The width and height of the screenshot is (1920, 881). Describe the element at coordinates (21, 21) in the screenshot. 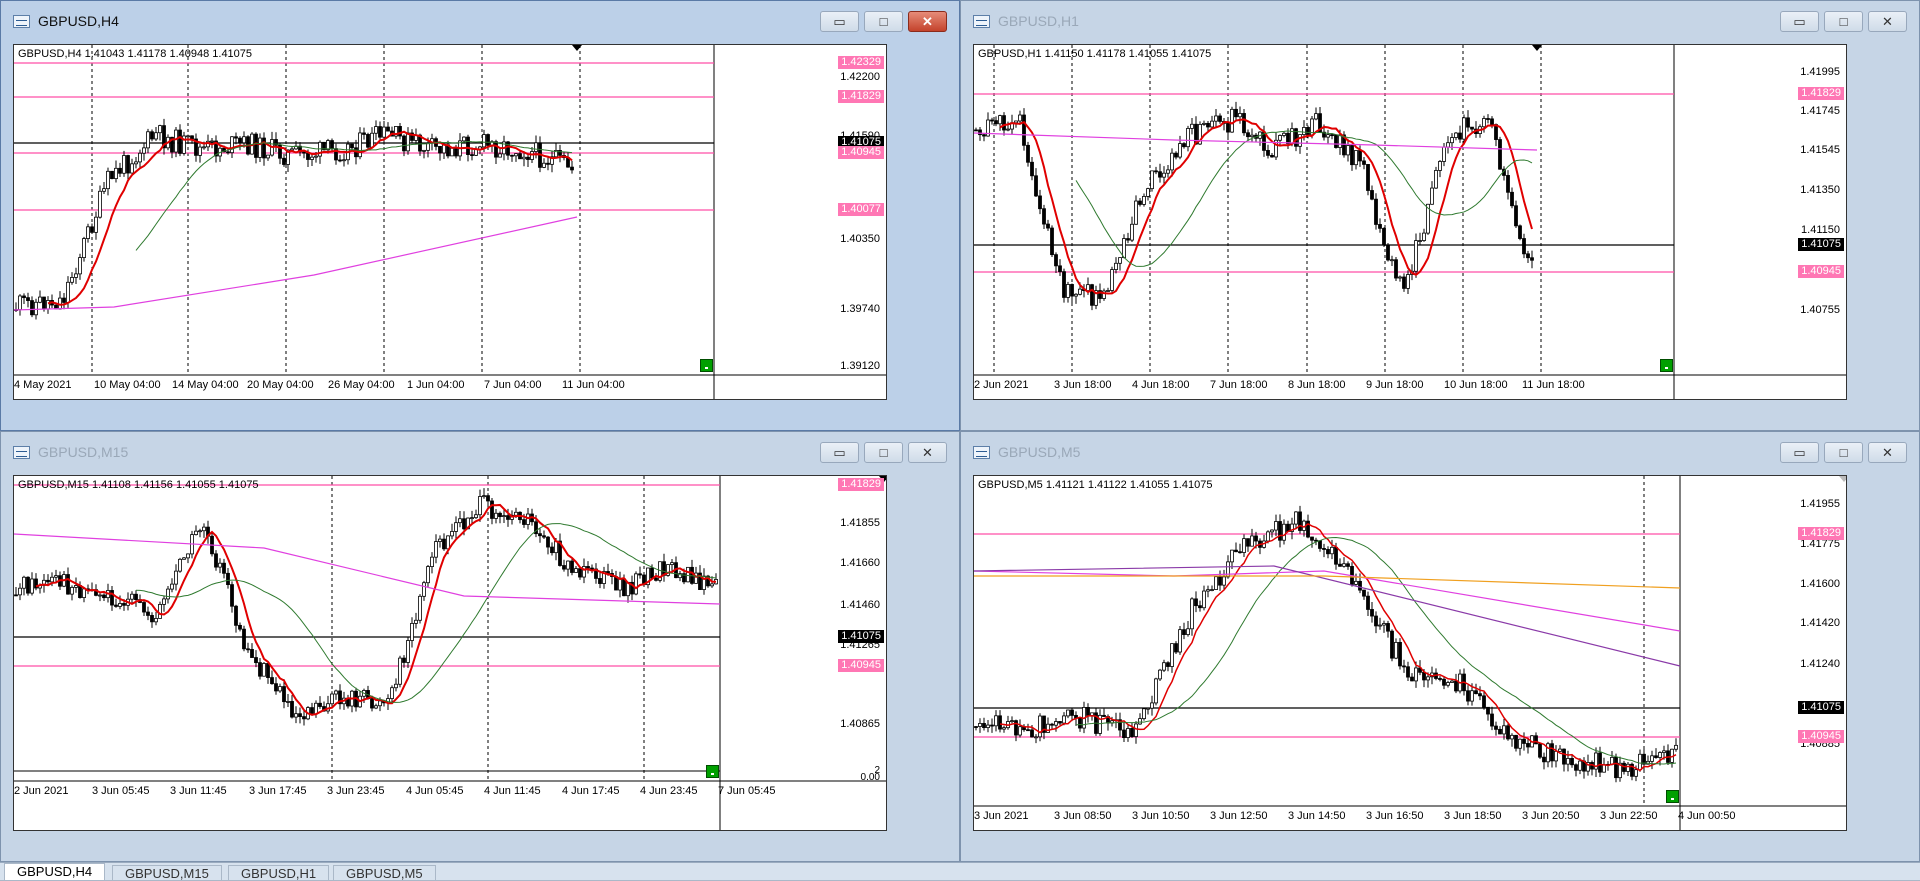

I see `chart-window-icon` at that location.